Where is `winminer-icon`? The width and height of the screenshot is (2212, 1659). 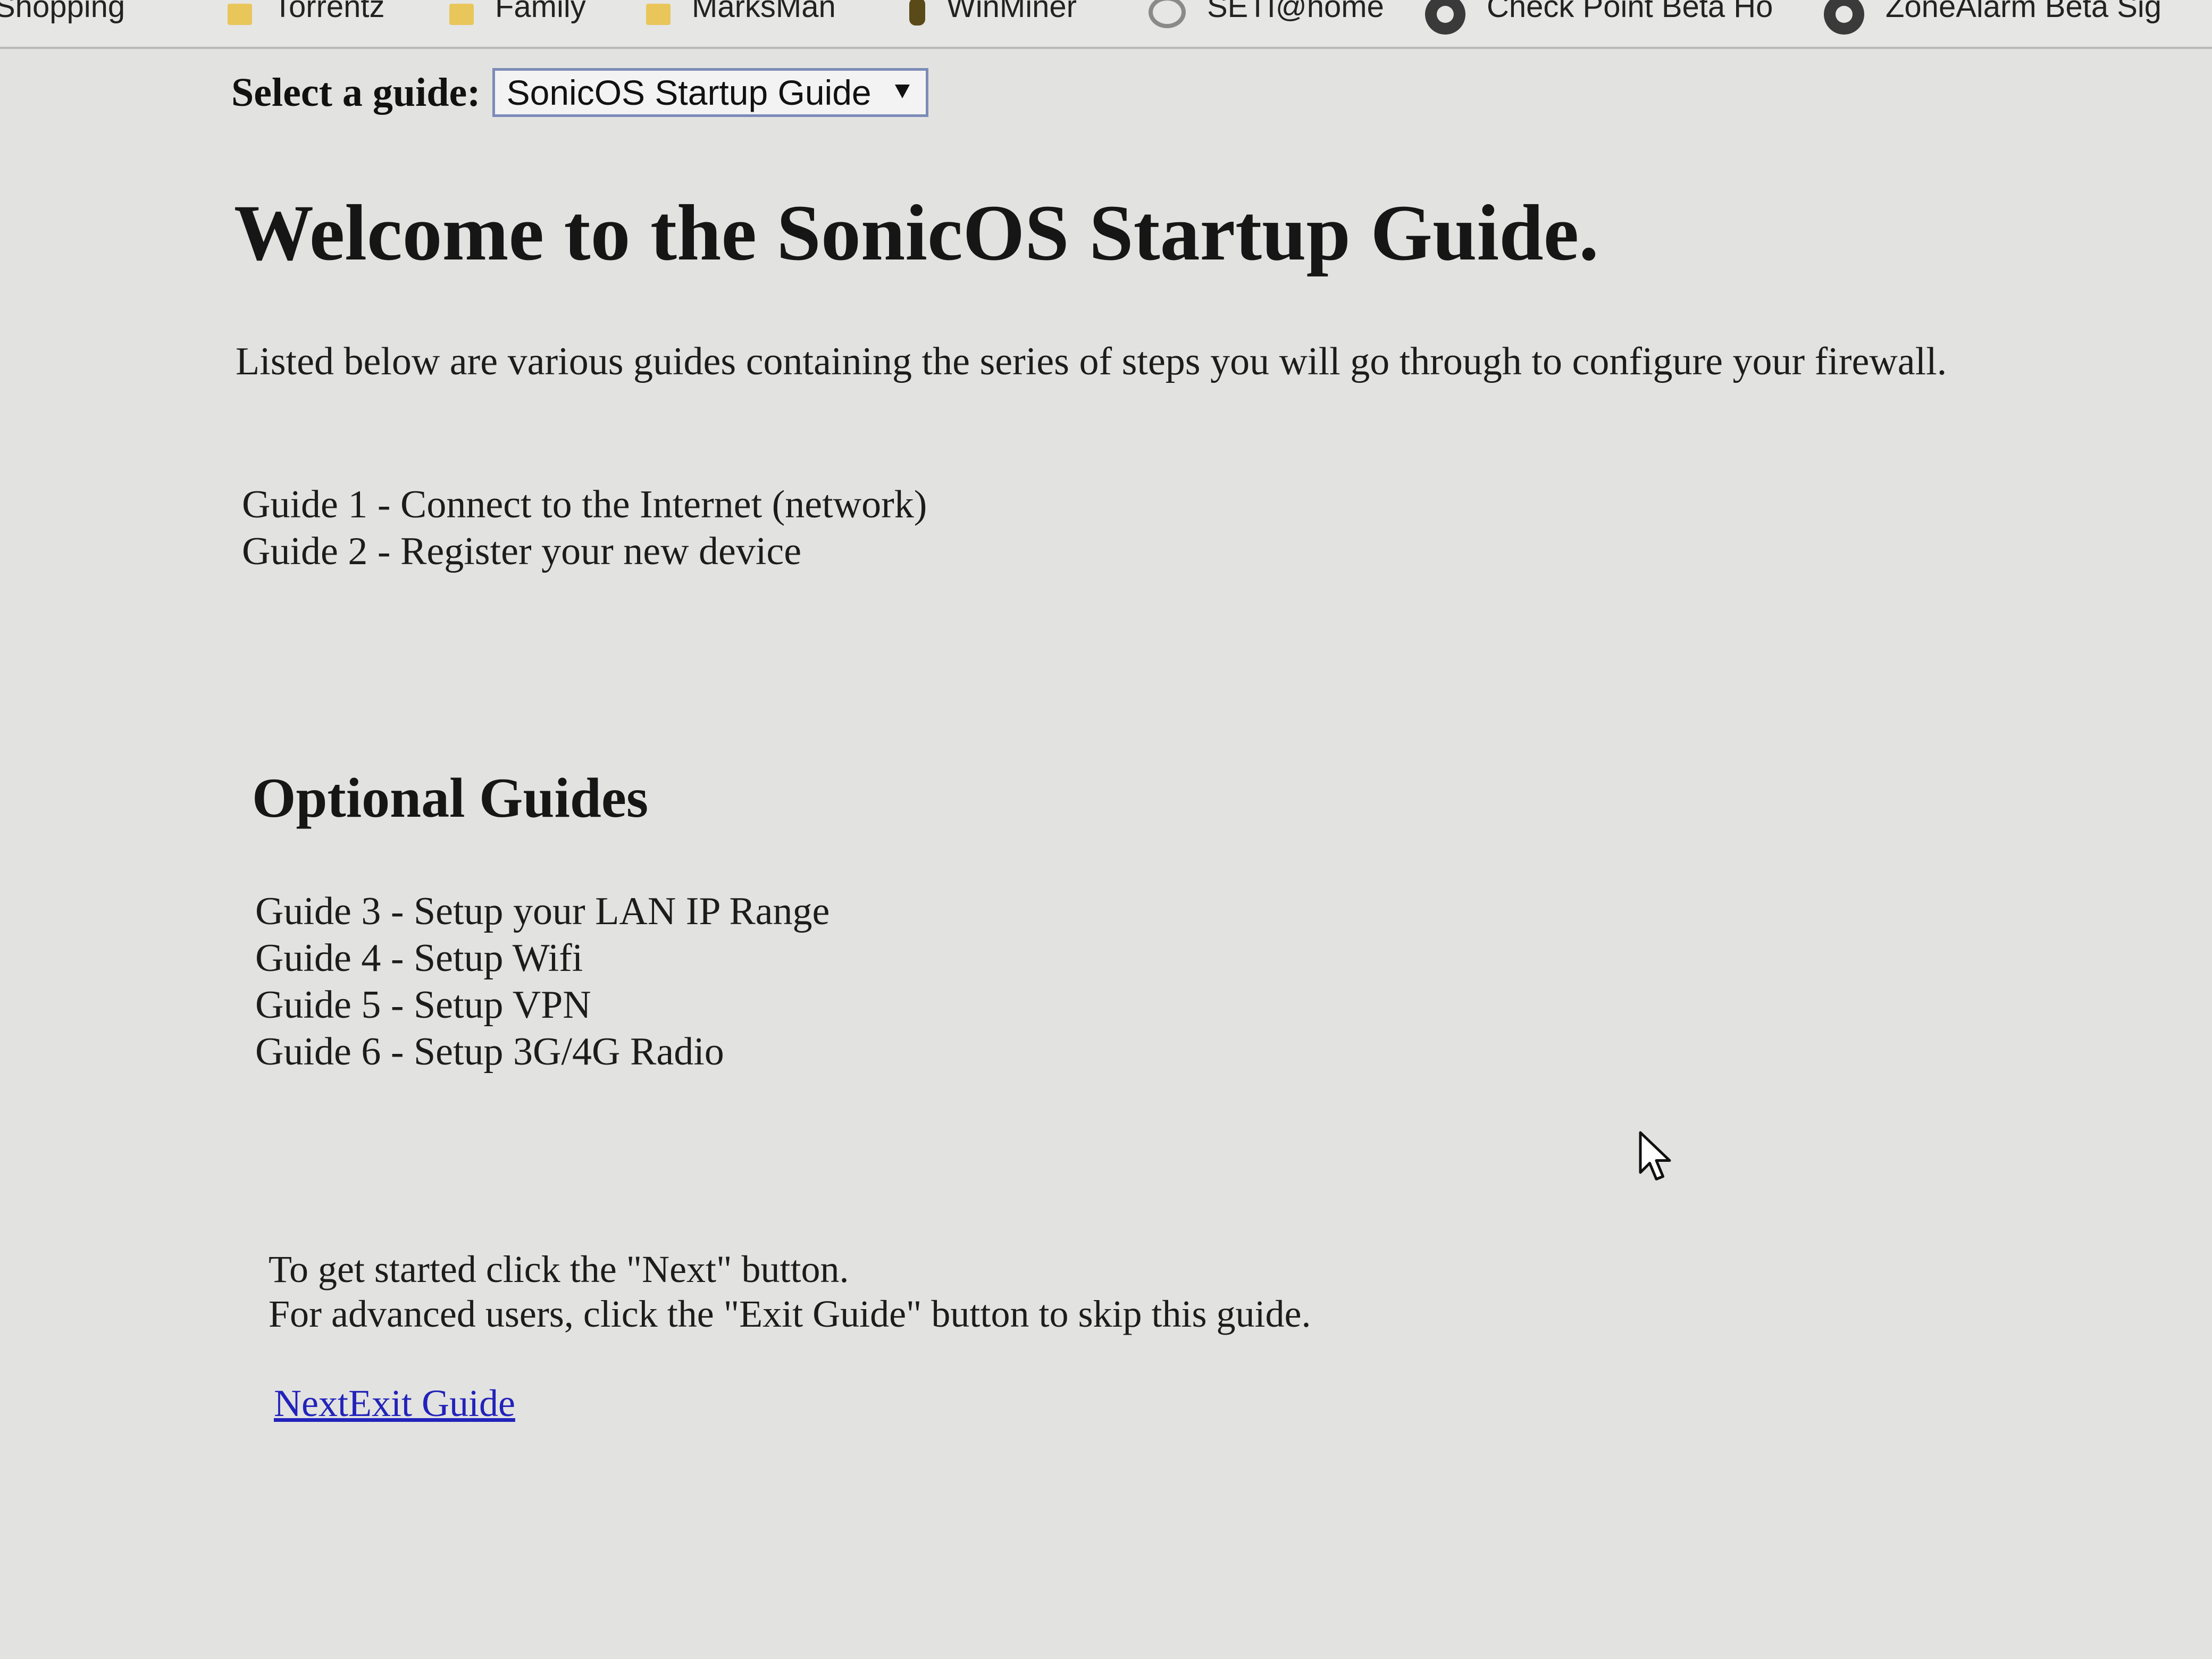
winminer-icon is located at coordinates (917, 13).